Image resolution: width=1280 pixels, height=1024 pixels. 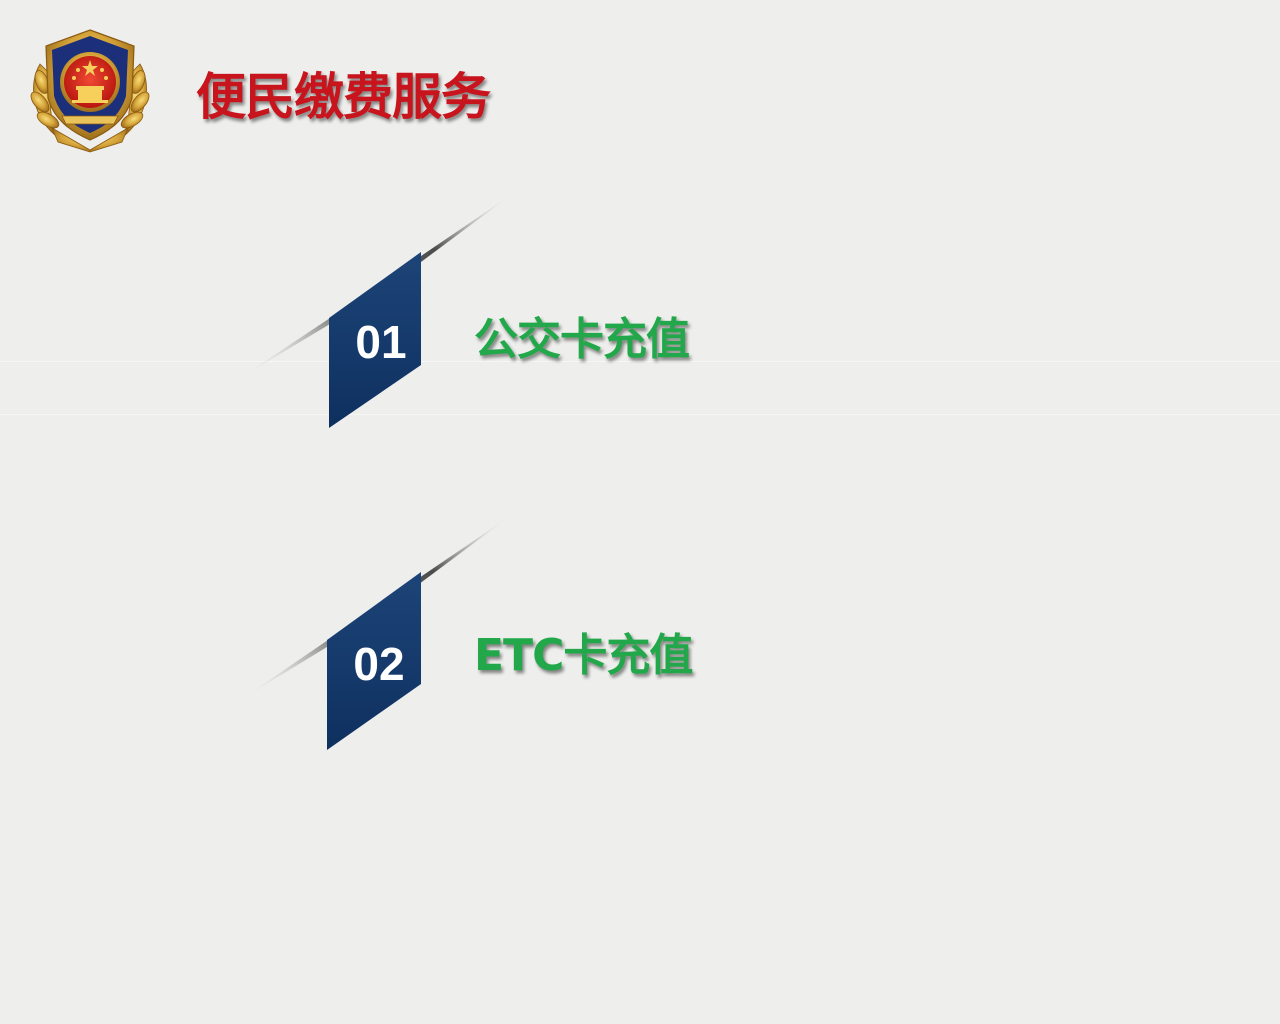 I want to click on background-band-line, so click(x=640, y=414).